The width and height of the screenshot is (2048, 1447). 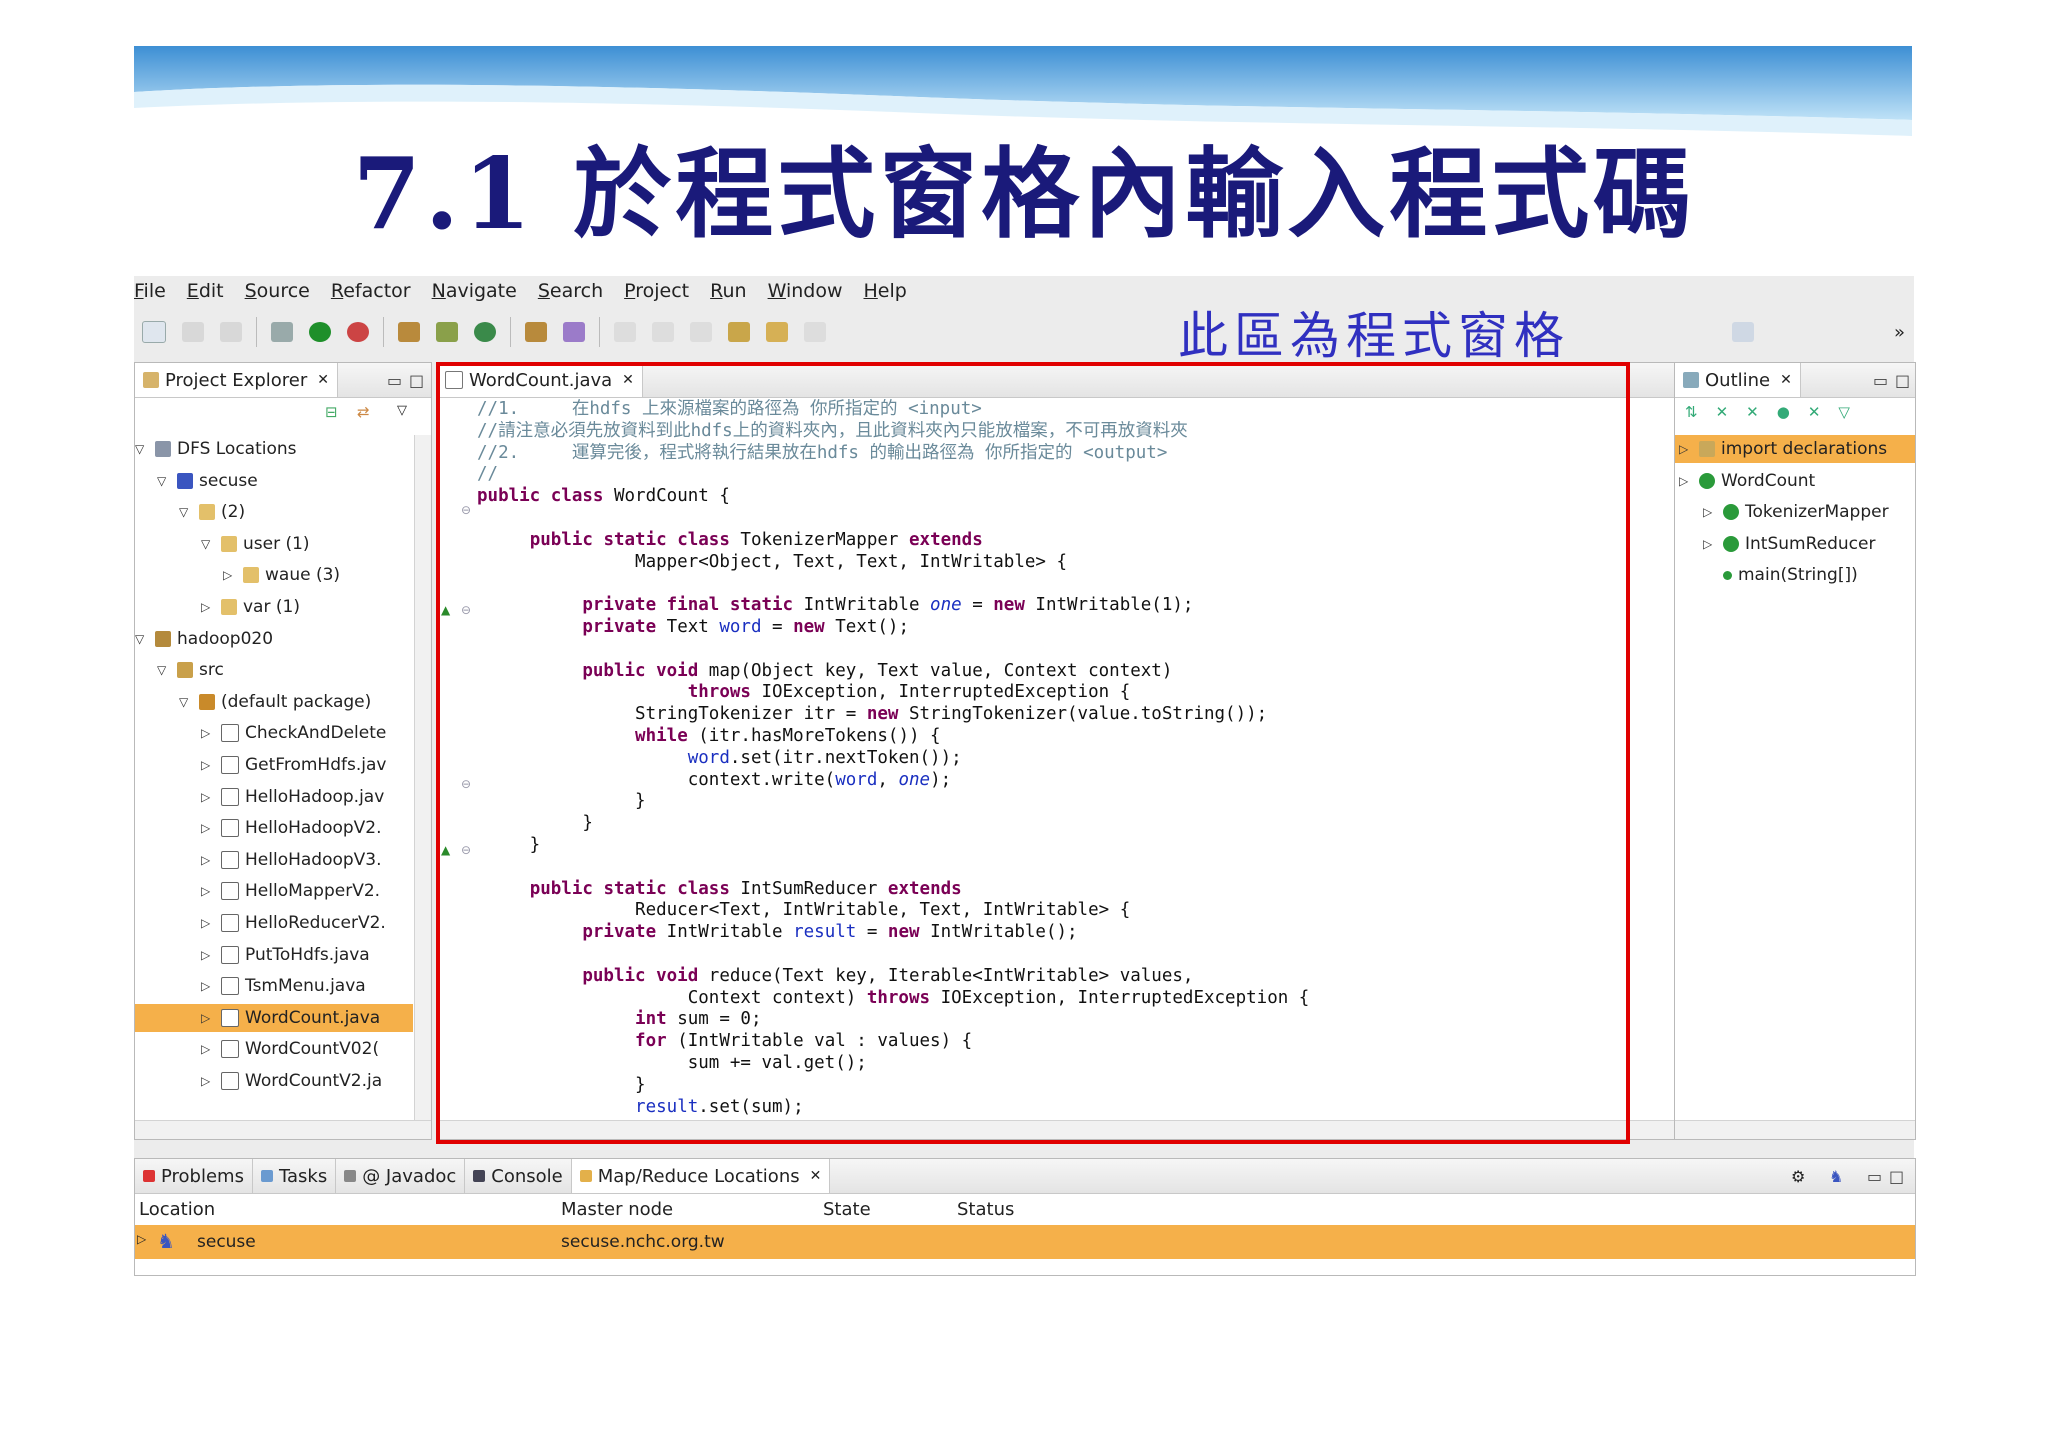 I want to click on table-row: ▷ ♞ secuse secuse.nchc.org.tw, so click(x=1025, y=1242).